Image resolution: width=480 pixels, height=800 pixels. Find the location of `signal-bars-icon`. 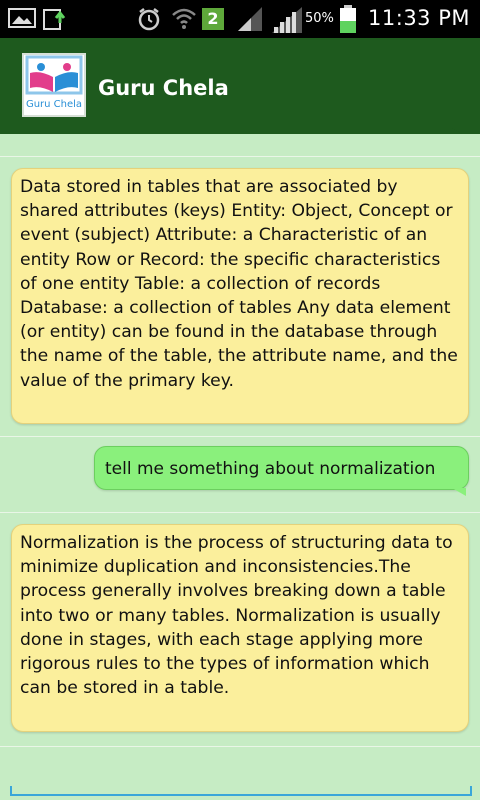

signal-bars-icon is located at coordinates (287, 22).